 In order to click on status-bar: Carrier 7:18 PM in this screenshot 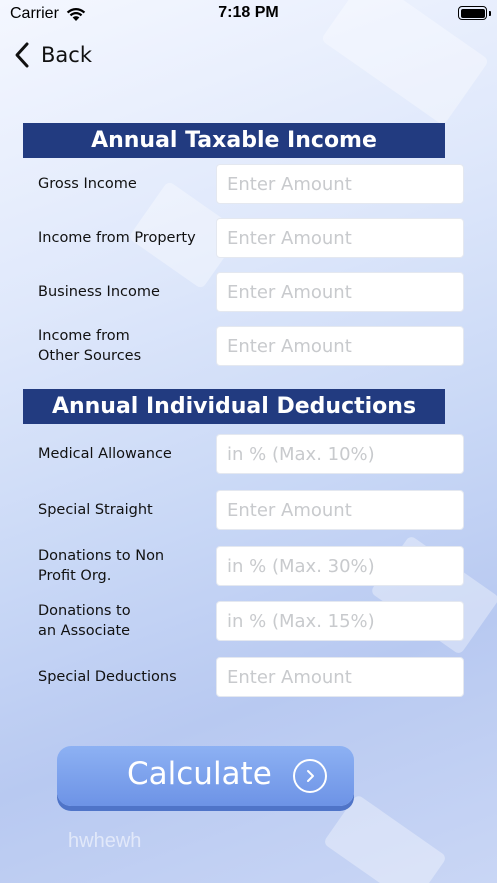, I will do `click(248, 15)`.